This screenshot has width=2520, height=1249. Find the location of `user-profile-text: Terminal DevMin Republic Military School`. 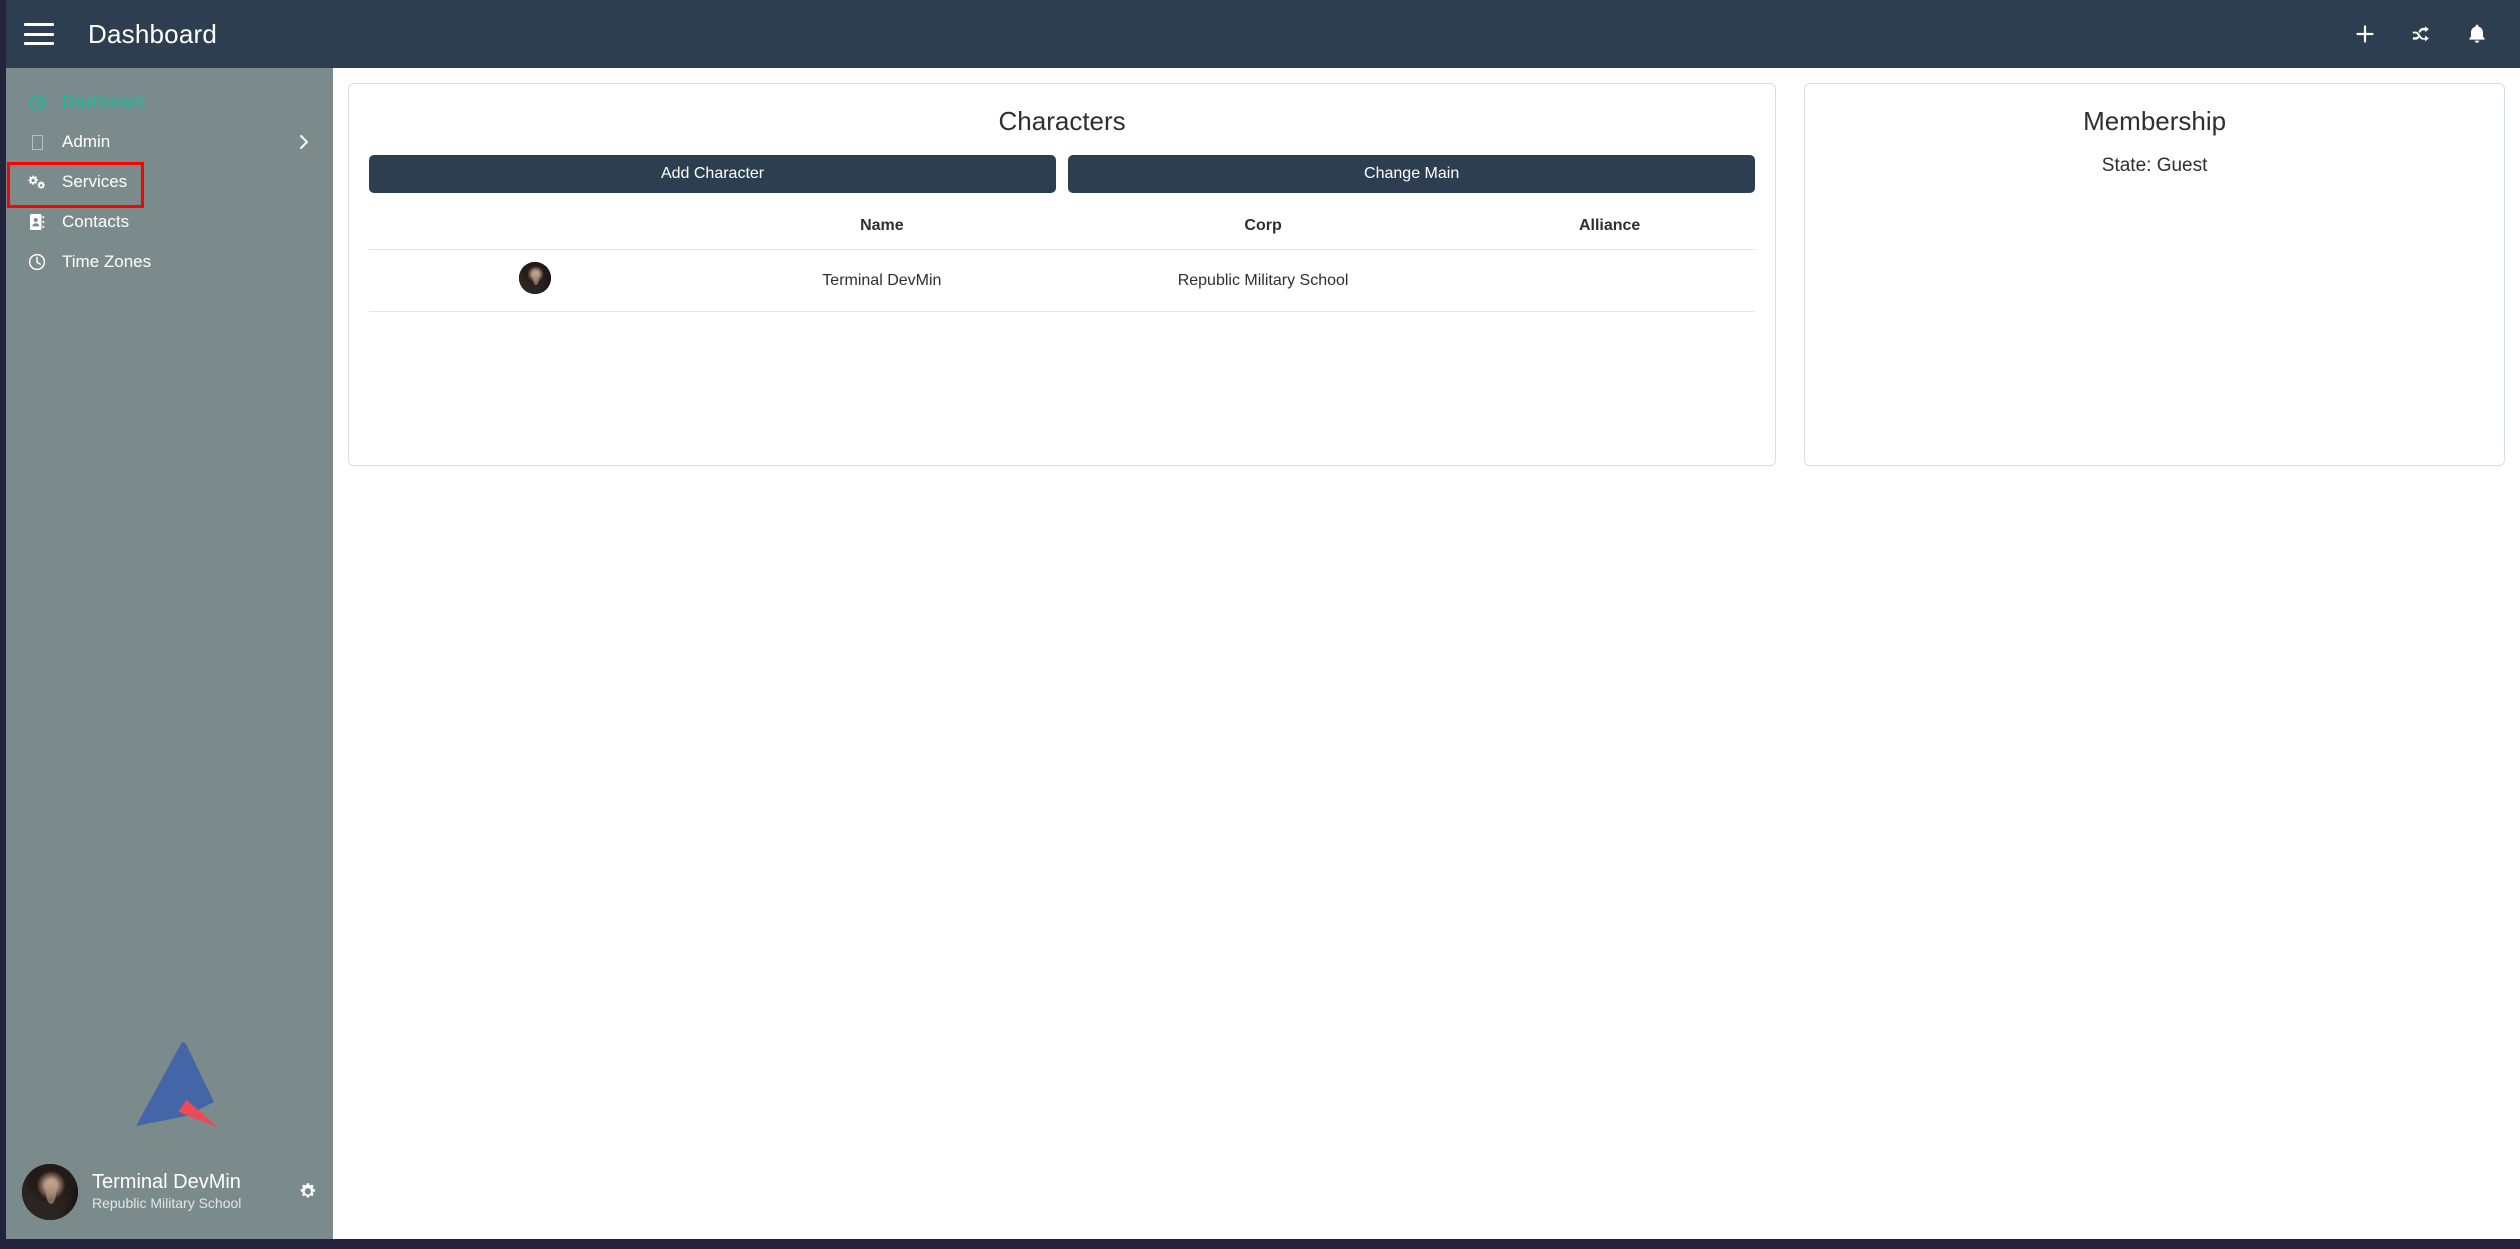

user-profile-text: Terminal DevMin Republic Military School is located at coordinates (166, 1191).